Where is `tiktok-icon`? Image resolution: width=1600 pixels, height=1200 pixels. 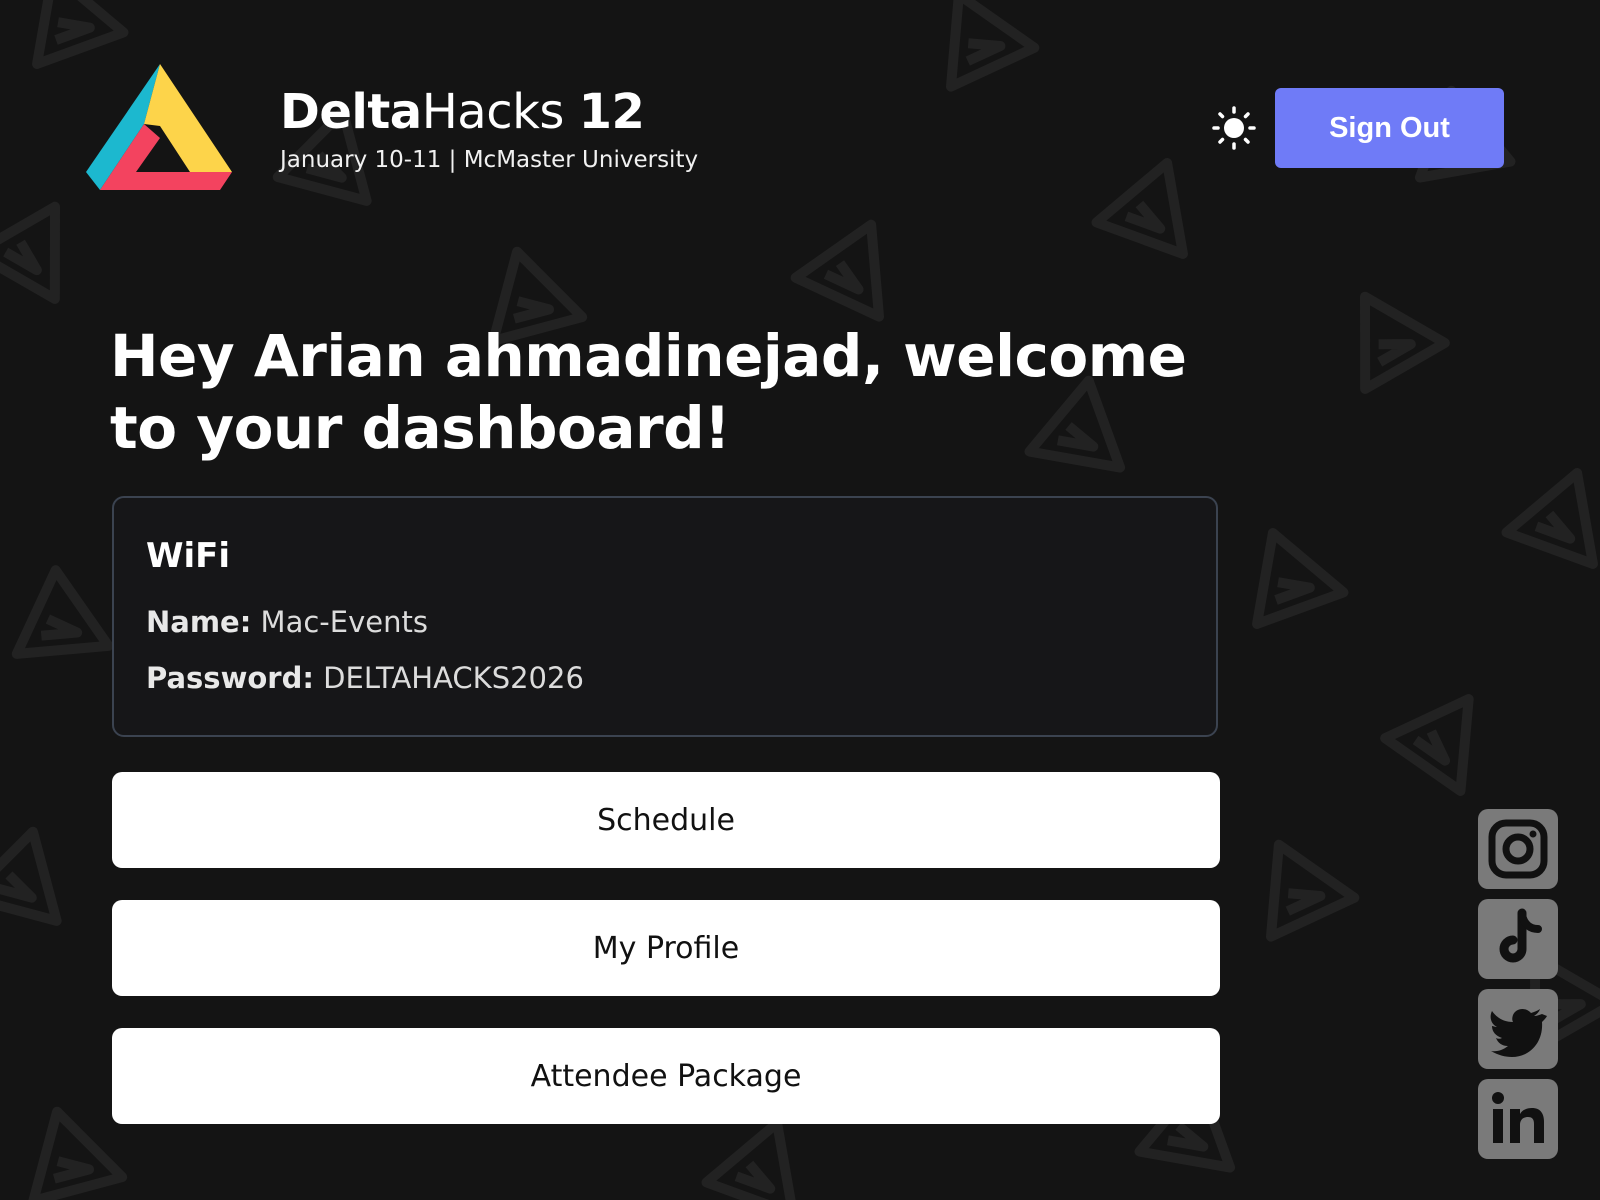
tiktok-icon is located at coordinates (1520, 935).